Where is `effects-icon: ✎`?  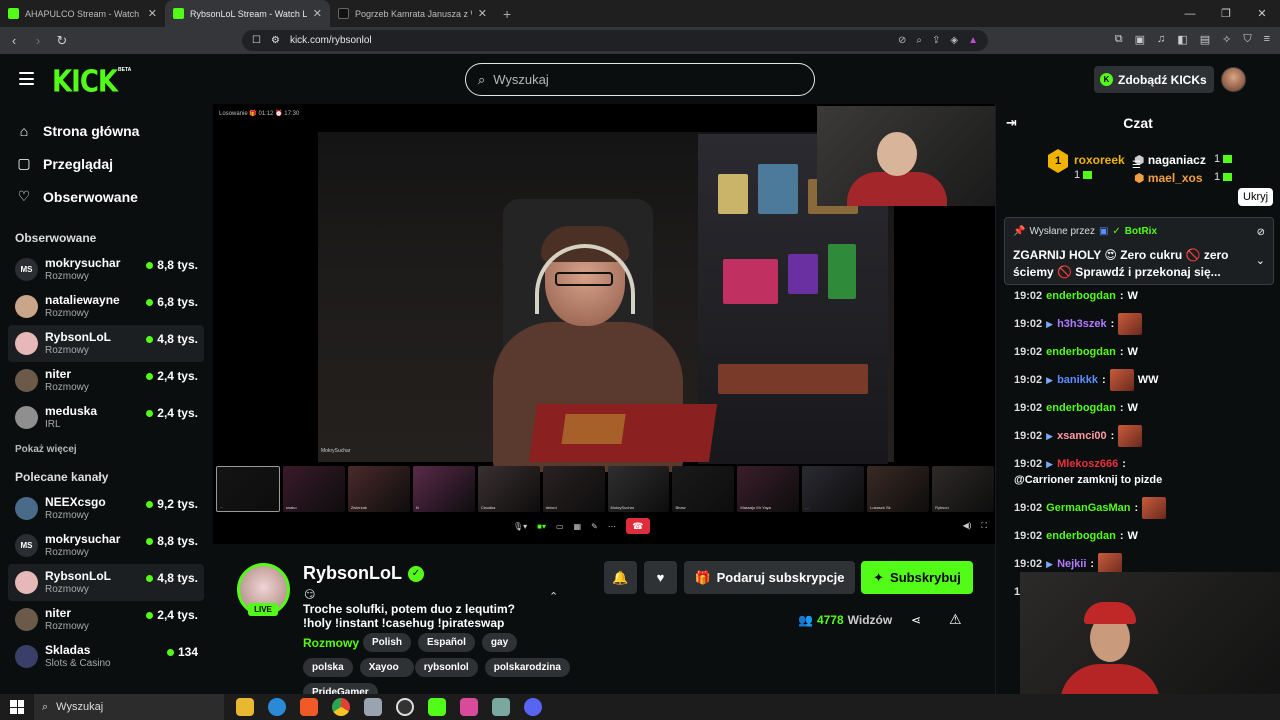 effects-icon: ✎ is located at coordinates (594, 526).